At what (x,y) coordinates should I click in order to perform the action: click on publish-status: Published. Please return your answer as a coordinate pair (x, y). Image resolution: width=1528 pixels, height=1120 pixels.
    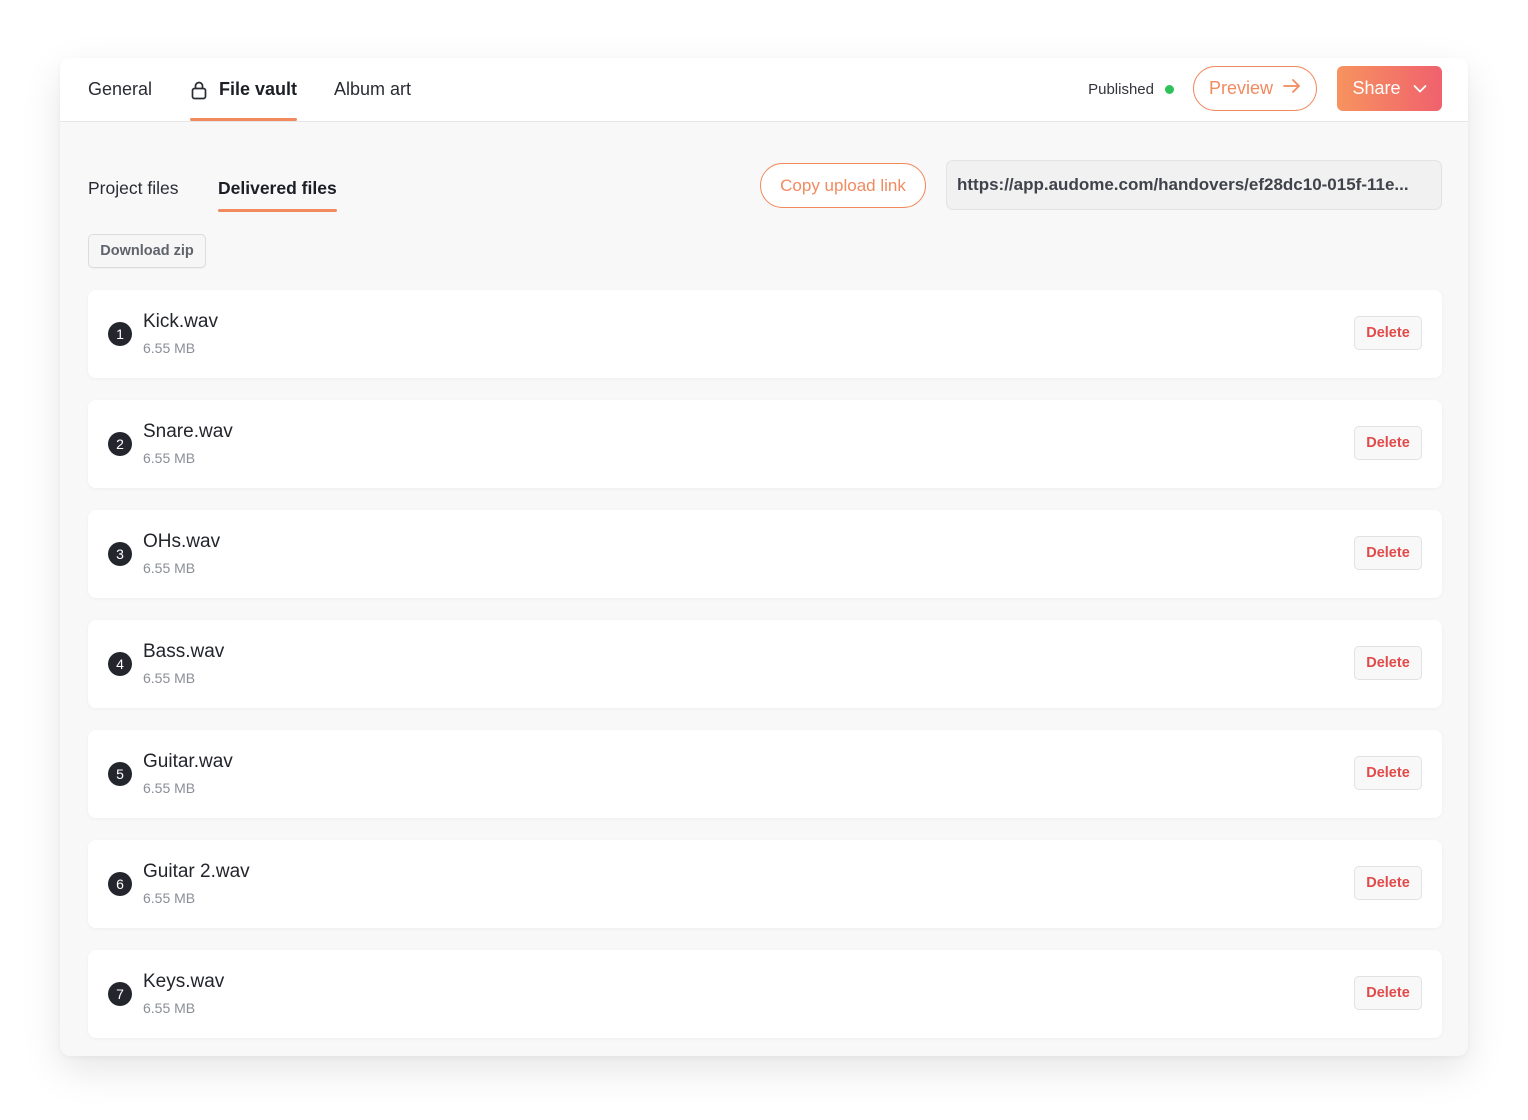
    Looking at the image, I should click on (1131, 89).